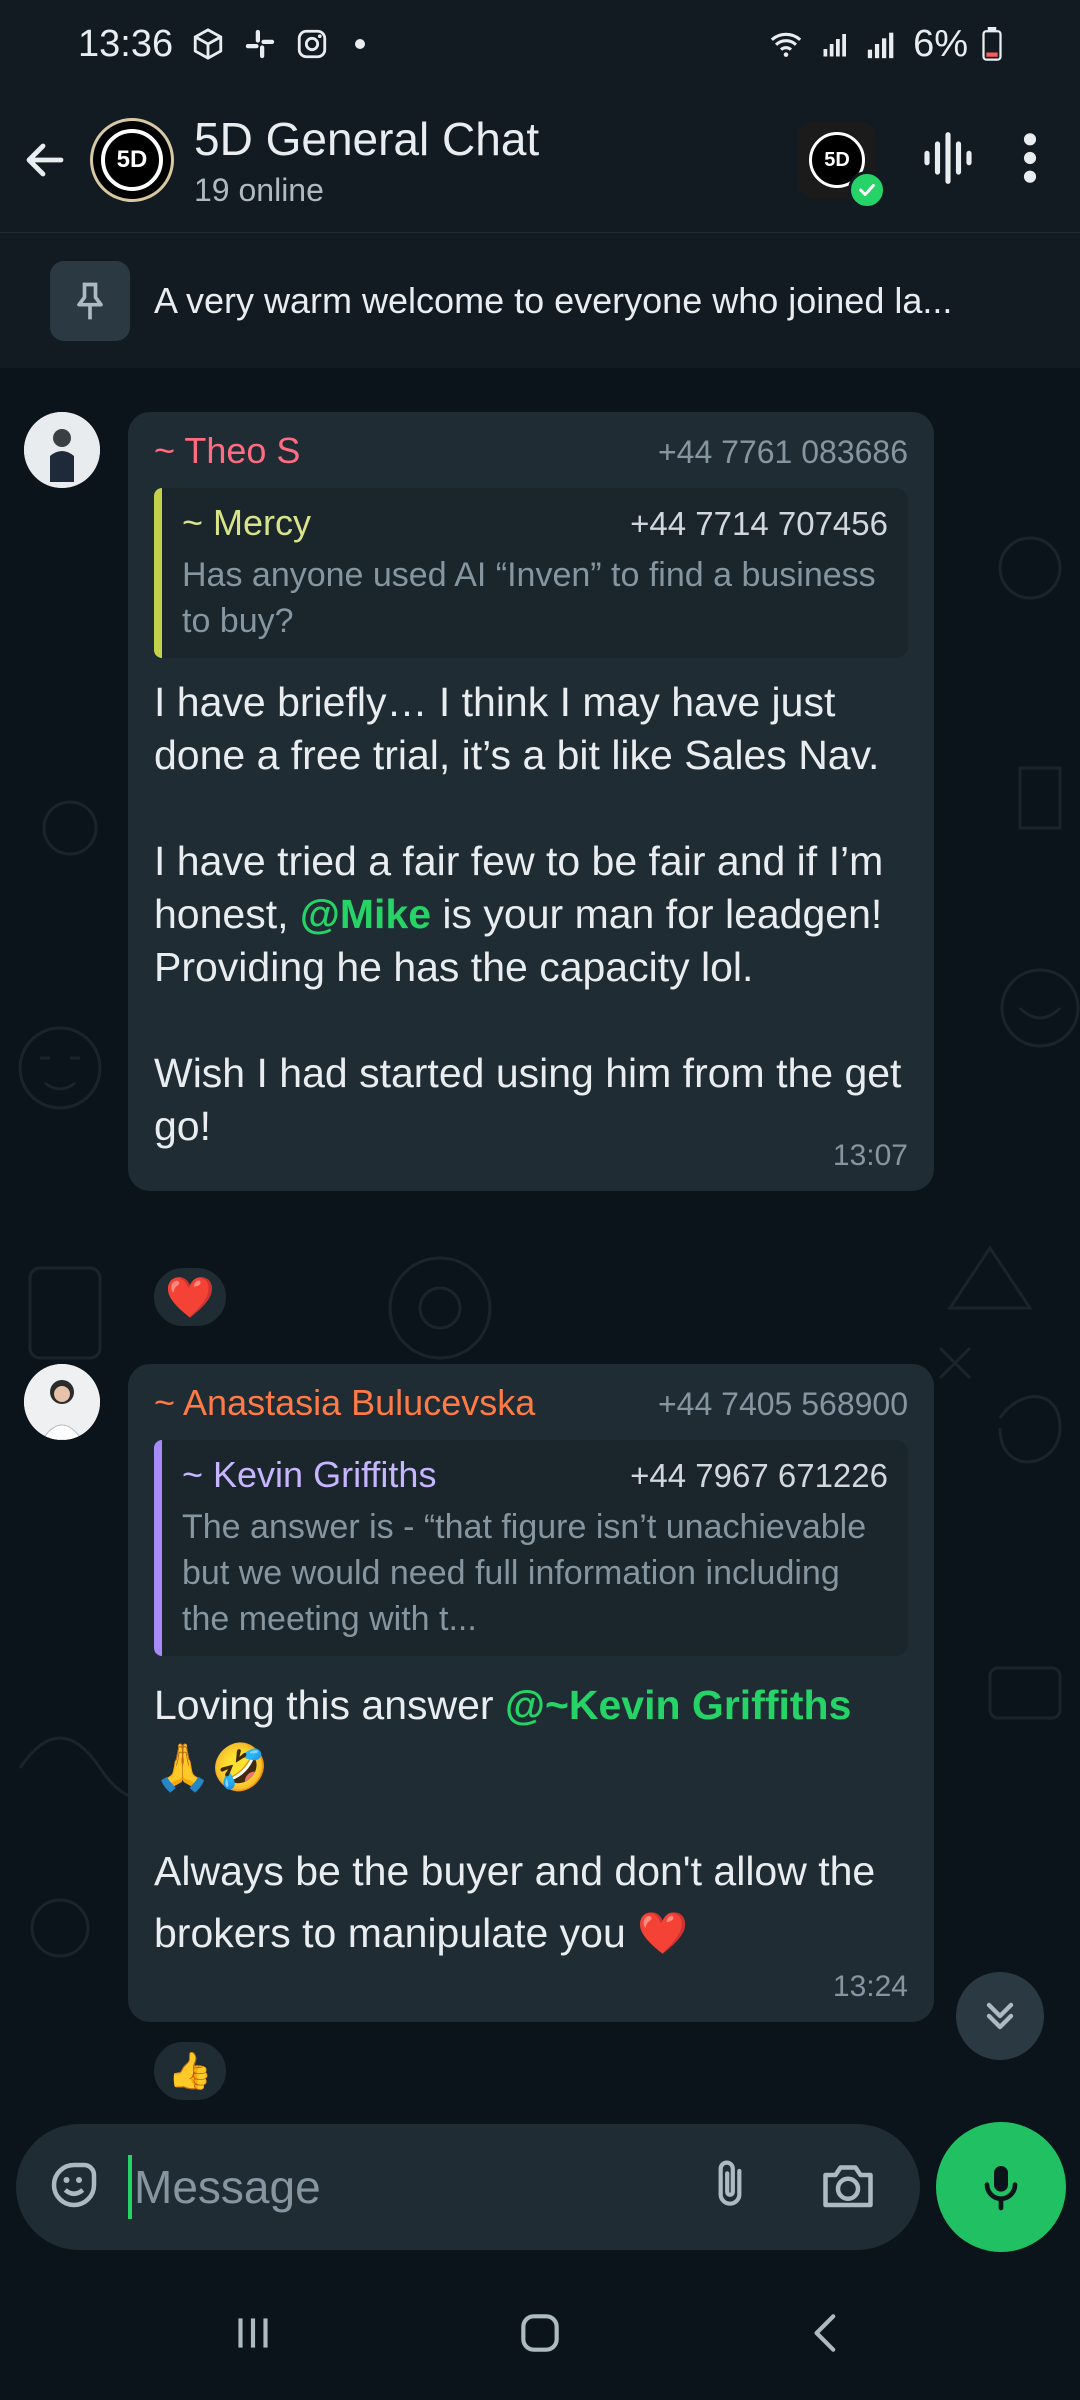 This screenshot has height=2400, width=1080. Describe the element at coordinates (503, 1737) in the screenshot. I see `message-paragraph: Loving this answer @~Kevin Griffiths 🙏🤣` at that location.